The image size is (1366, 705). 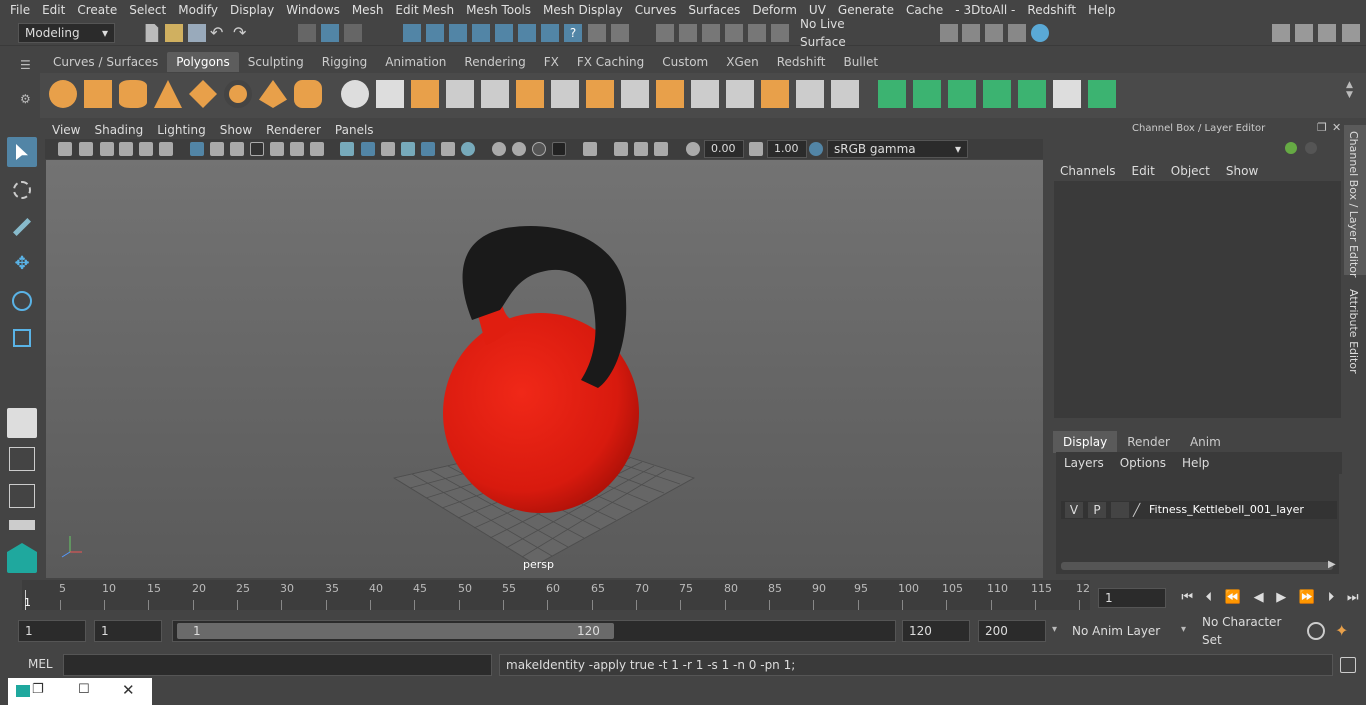 I want to click on render-settings-icon, so click(x=949, y=33).